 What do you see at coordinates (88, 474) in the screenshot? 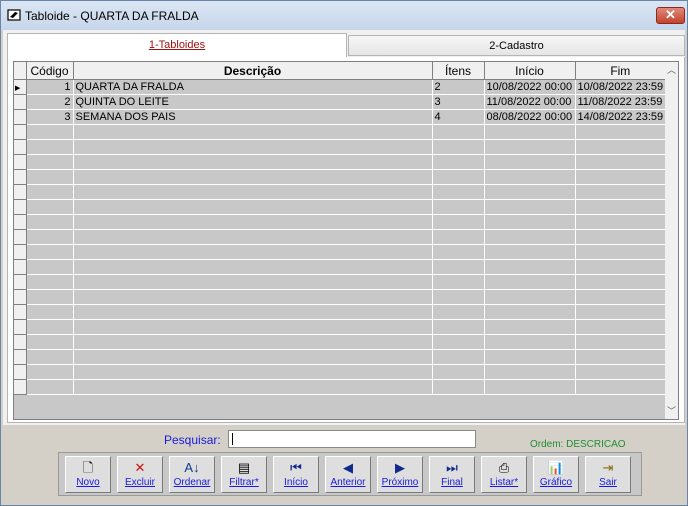
I see `novo-button: 🗋 Novo` at bounding box center [88, 474].